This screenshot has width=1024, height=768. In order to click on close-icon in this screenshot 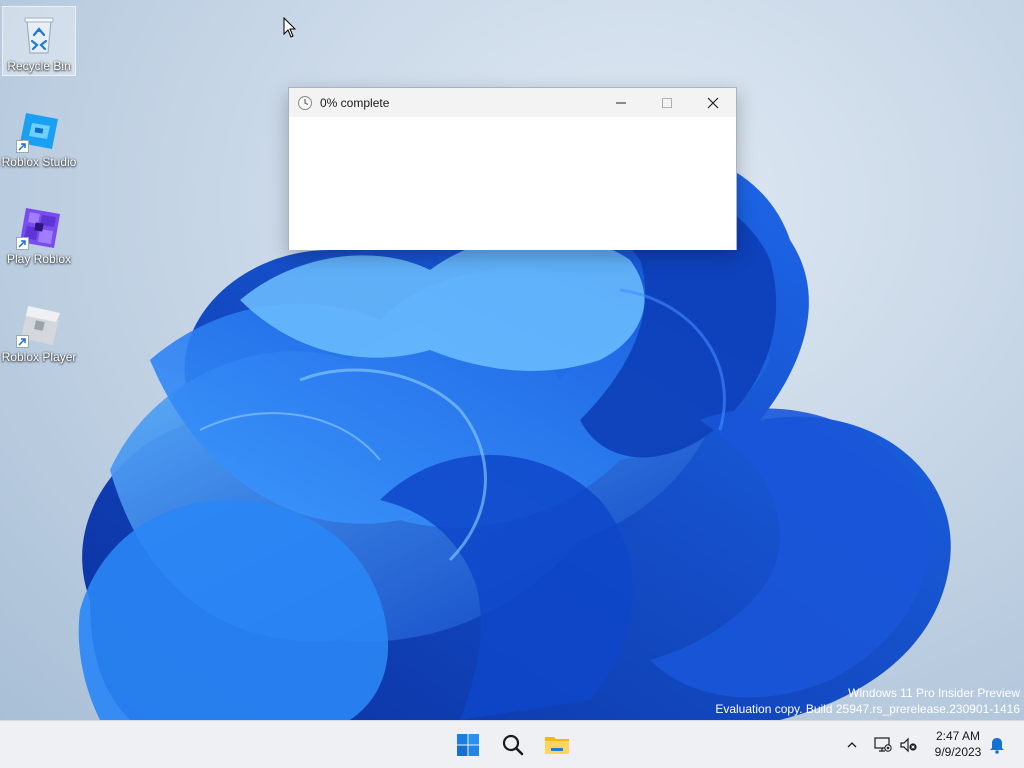, I will do `click(713, 102)`.